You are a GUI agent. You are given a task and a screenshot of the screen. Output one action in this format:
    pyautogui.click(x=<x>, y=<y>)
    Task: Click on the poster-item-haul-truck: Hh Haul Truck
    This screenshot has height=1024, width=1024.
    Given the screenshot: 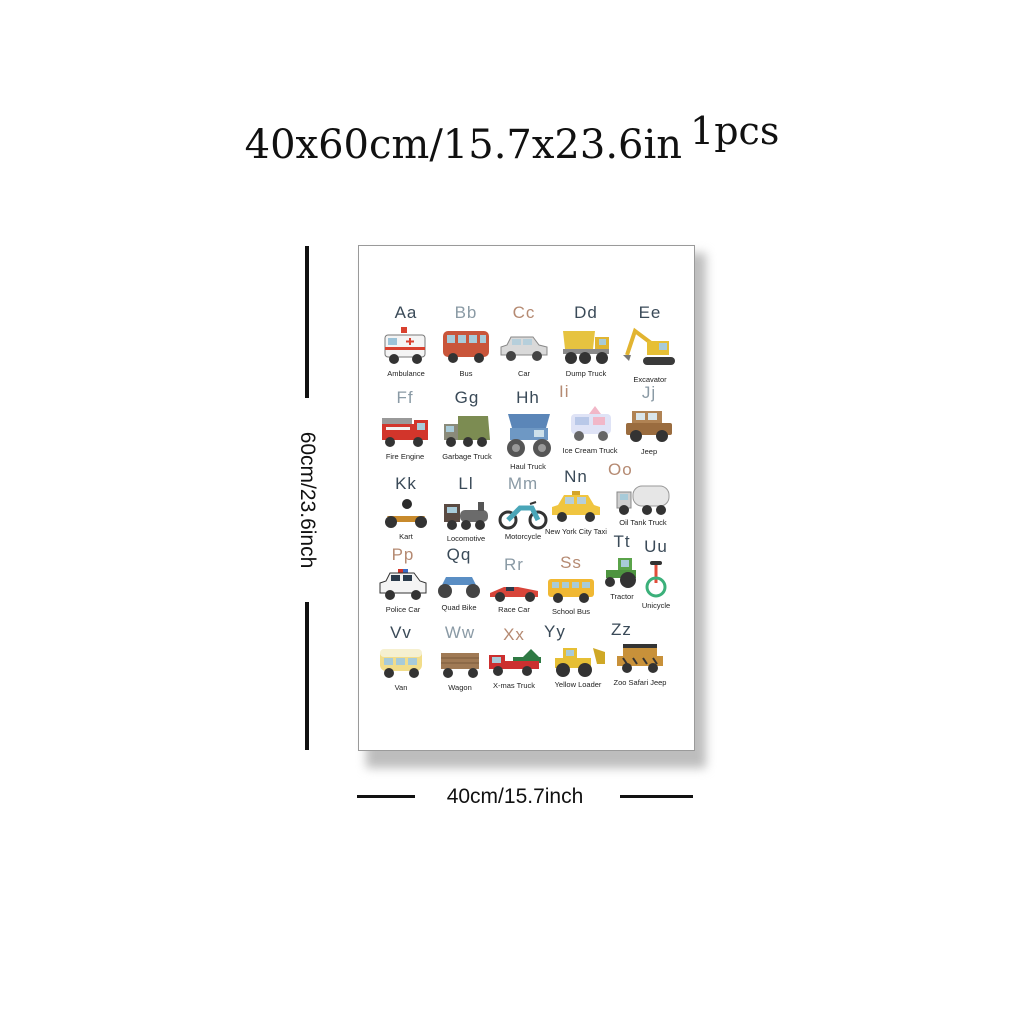 What is the action you would take?
    pyautogui.click(x=528, y=430)
    